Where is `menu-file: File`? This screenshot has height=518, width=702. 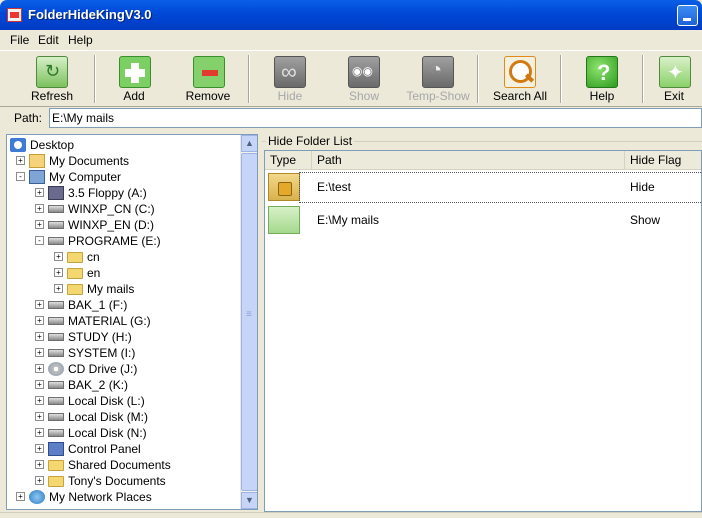
menu-file: File is located at coordinates (19, 40).